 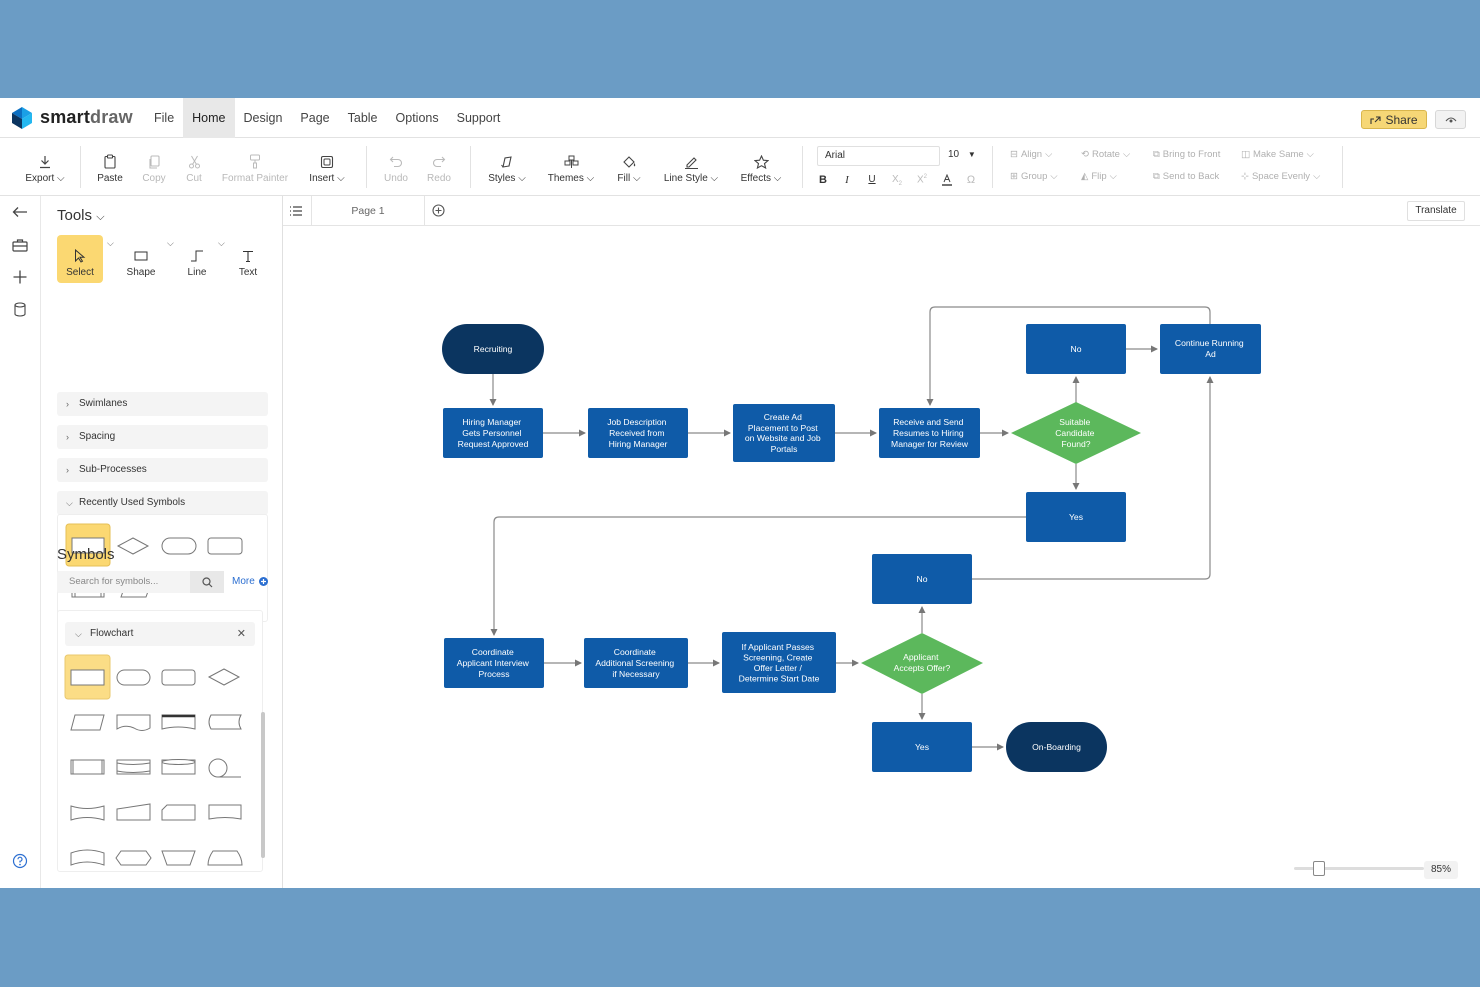 I want to click on recent-symbol-rounded-rect, so click(x=225, y=546).